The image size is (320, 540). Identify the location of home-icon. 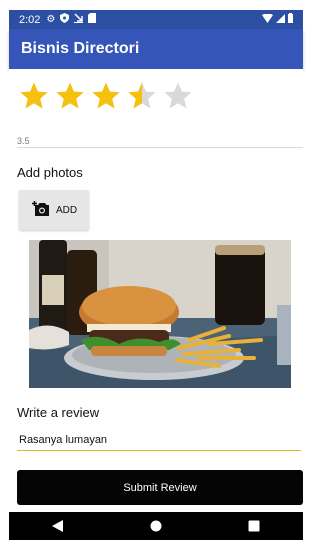
(156, 526).